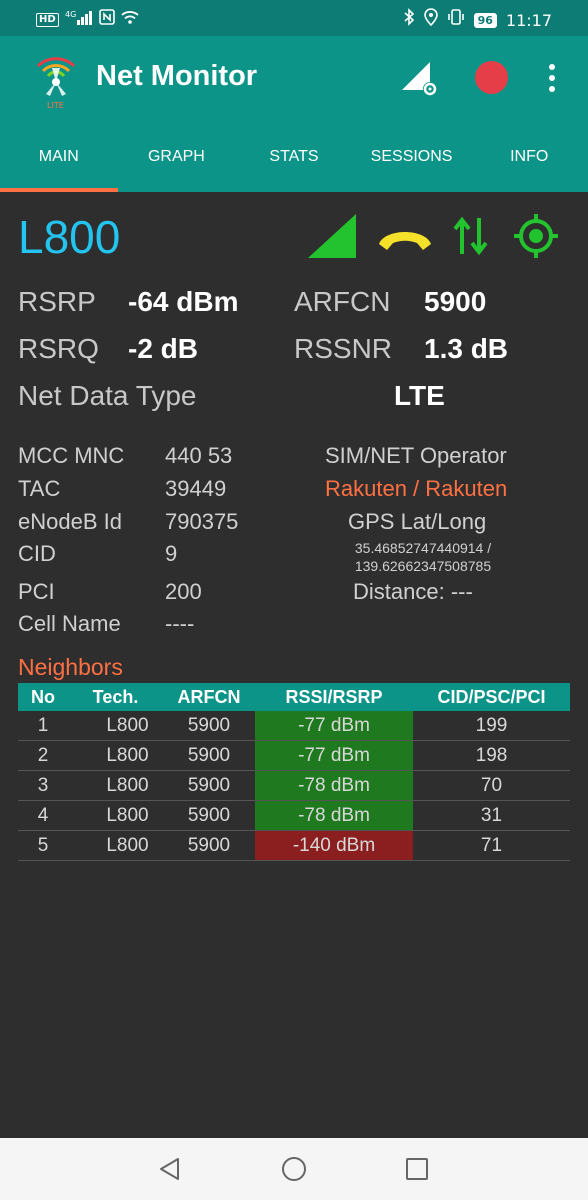 The width and height of the screenshot is (588, 1200). I want to click on tab-stats: STATS, so click(294, 157).